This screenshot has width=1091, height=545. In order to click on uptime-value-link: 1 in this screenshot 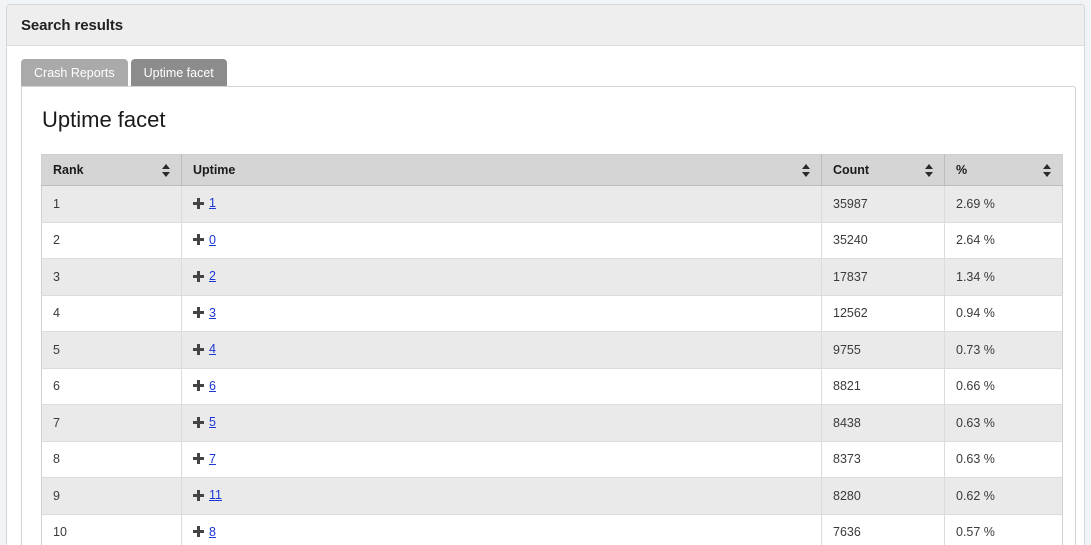, I will do `click(212, 203)`.